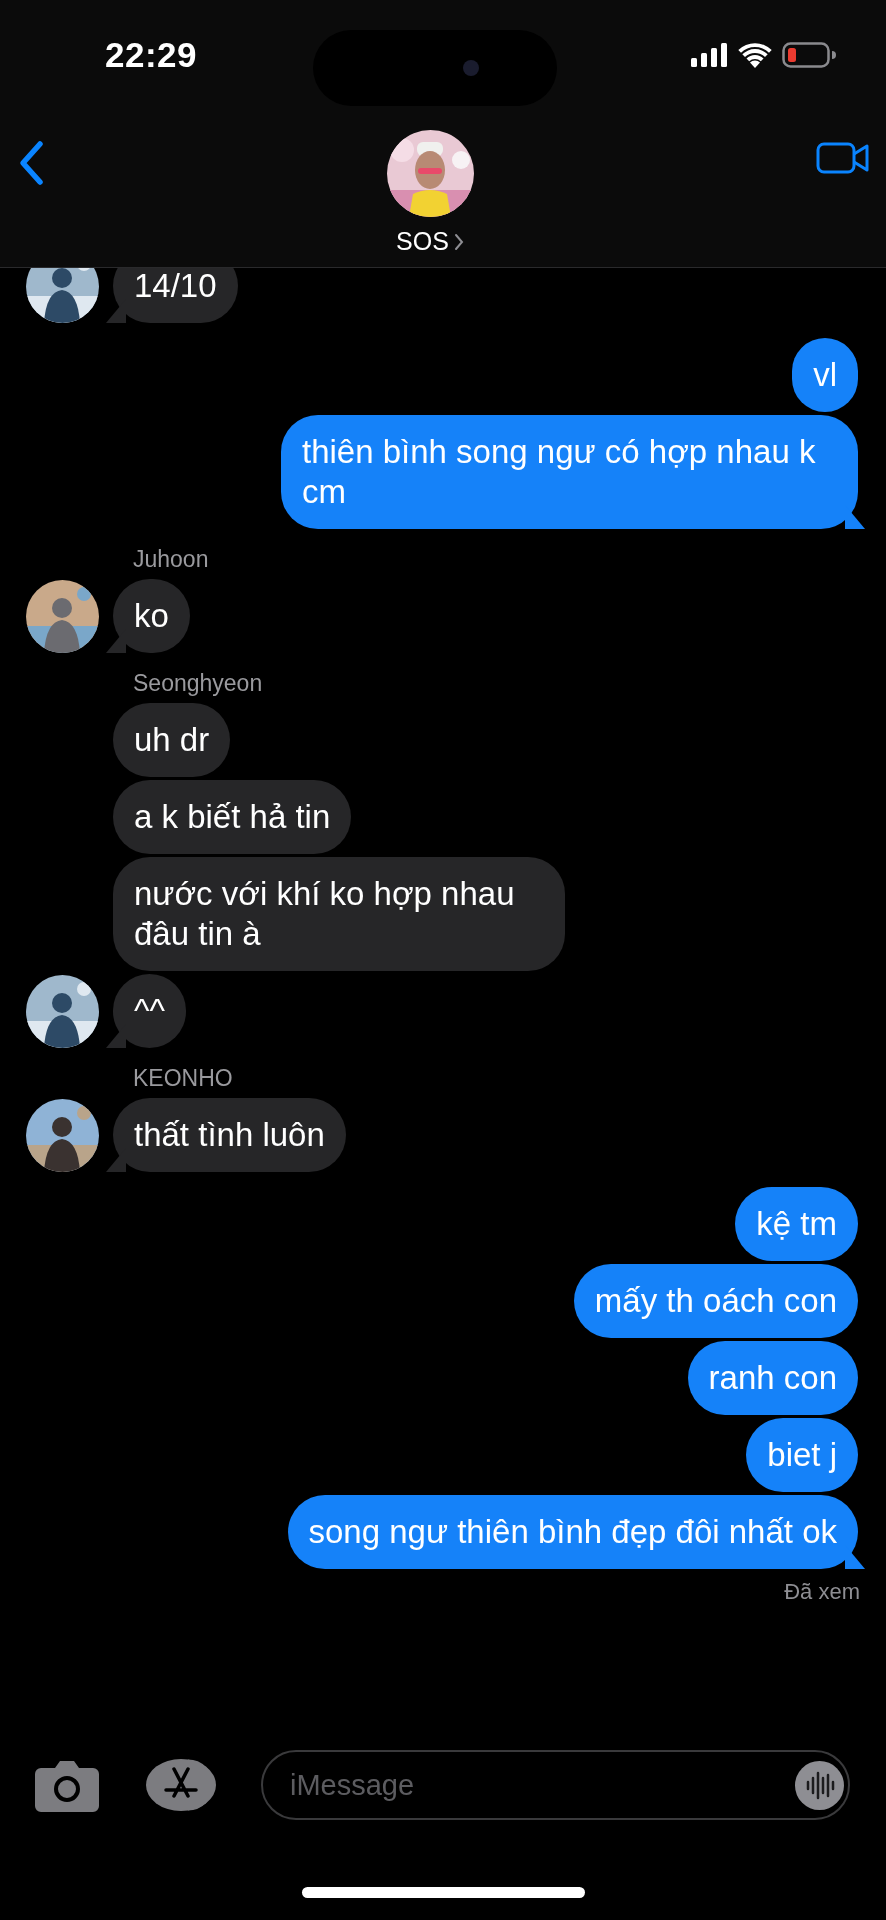 Image resolution: width=886 pixels, height=1920 pixels. I want to click on contact-name: SOS, so click(422, 241).